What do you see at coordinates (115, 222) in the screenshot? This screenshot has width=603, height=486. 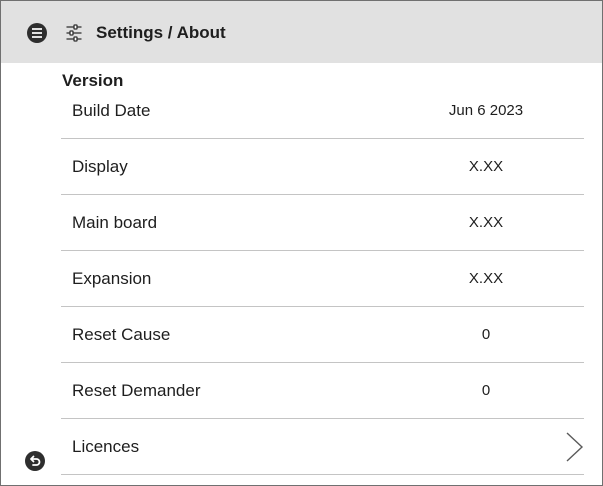 I see `row-label: Main board` at bounding box center [115, 222].